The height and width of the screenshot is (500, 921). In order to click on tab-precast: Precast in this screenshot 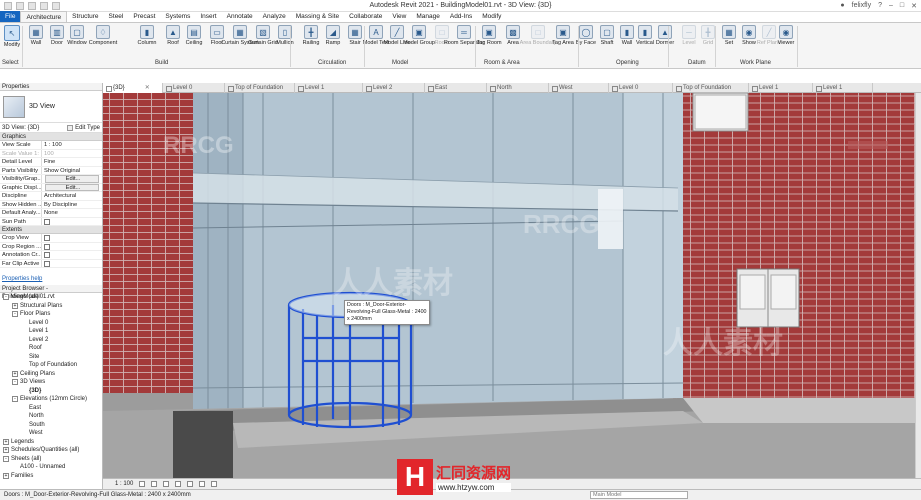, I will do `click(144, 16)`.